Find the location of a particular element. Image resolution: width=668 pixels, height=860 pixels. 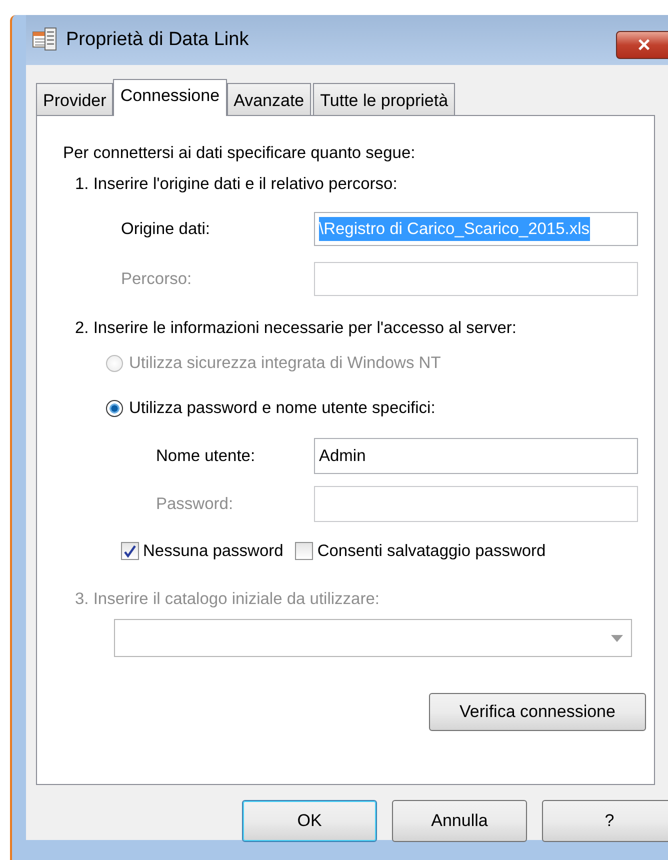

checkbox-label: Consenti salvataggio password is located at coordinates (431, 551).